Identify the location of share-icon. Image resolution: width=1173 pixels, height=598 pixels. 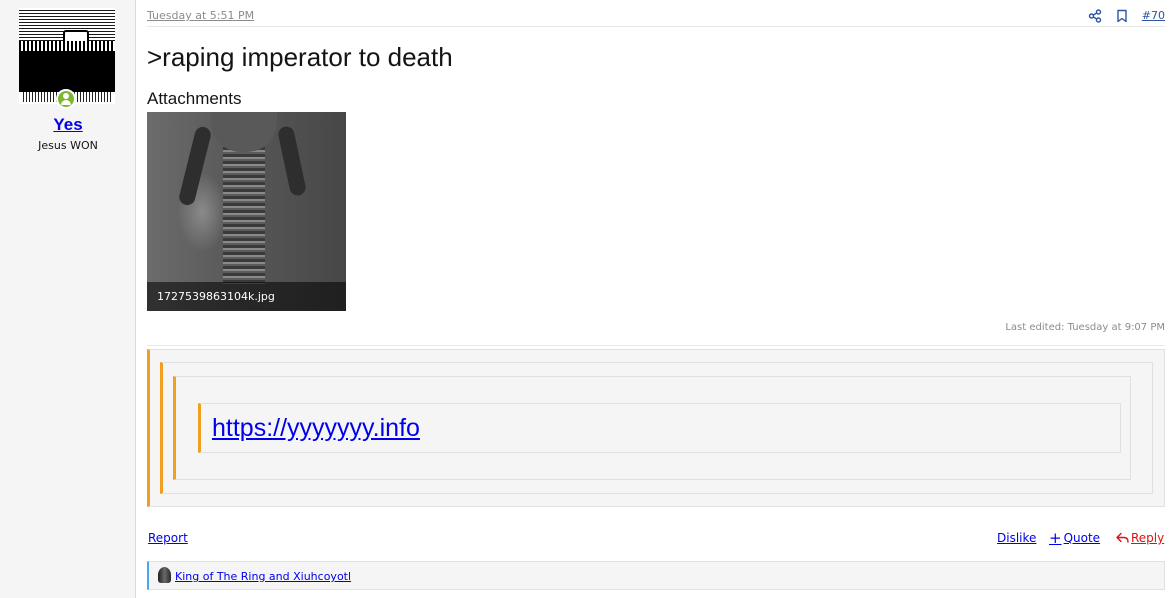
(1095, 15).